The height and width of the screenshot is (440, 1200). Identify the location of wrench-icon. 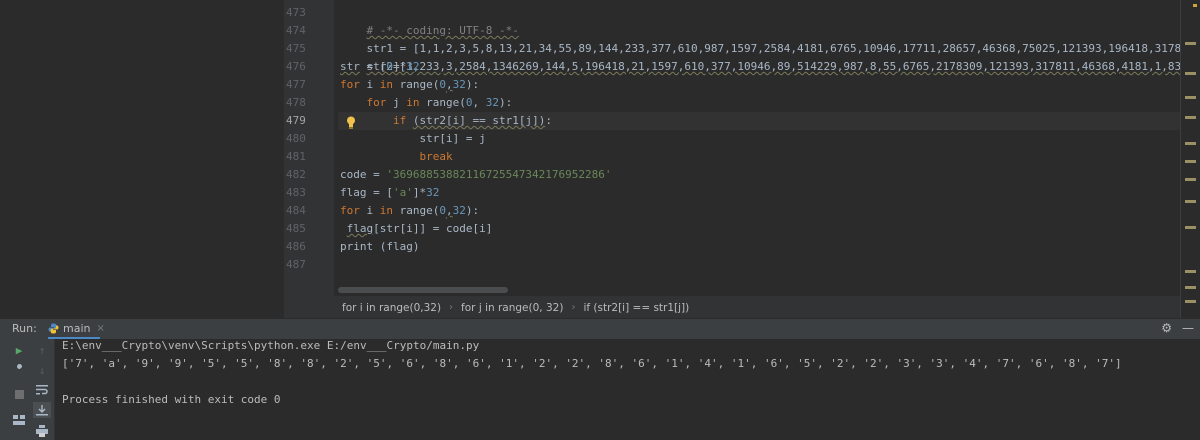
(19, 370).